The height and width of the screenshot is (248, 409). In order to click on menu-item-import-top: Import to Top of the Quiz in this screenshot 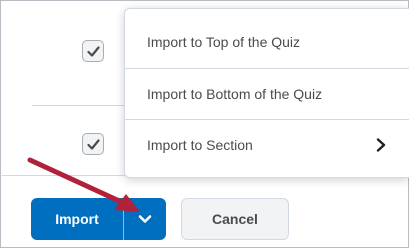, I will do `click(267, 42)`.